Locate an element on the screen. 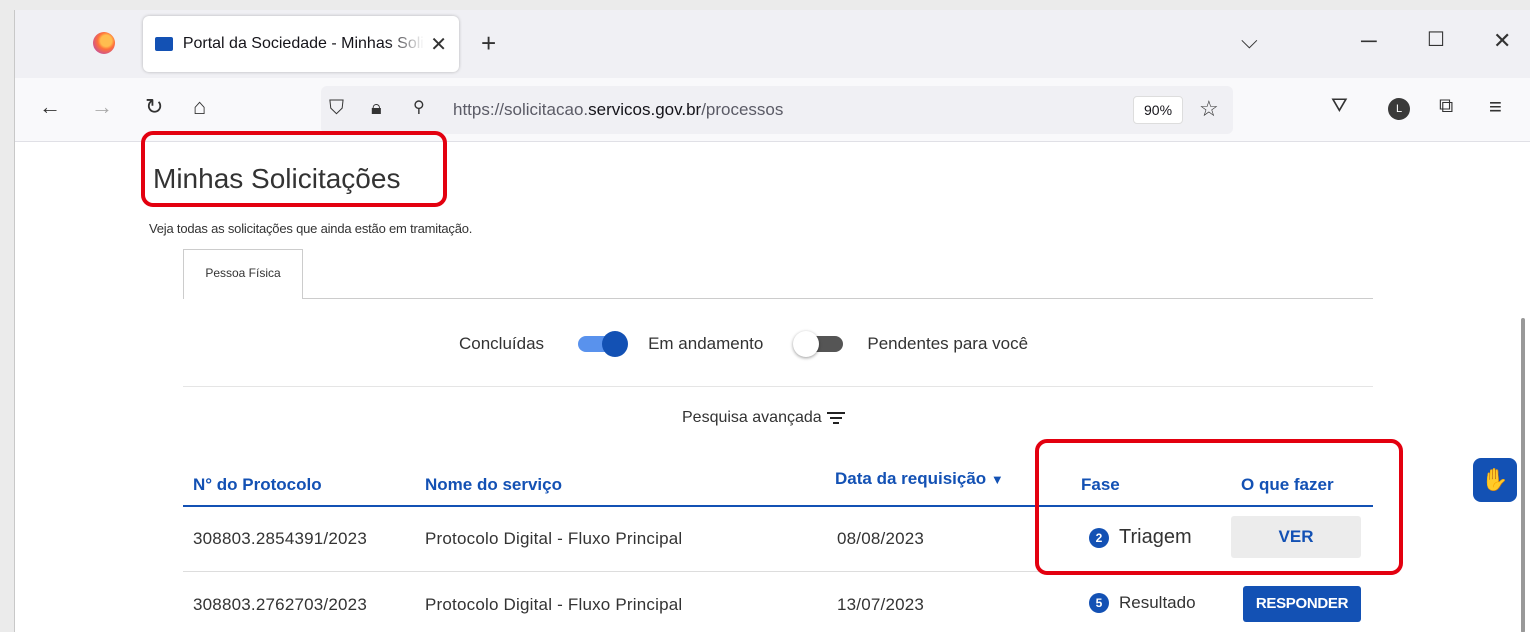 This screenshot has width=1530, height=632. zoom-level: 90% is located at coordinates (1158, 110).